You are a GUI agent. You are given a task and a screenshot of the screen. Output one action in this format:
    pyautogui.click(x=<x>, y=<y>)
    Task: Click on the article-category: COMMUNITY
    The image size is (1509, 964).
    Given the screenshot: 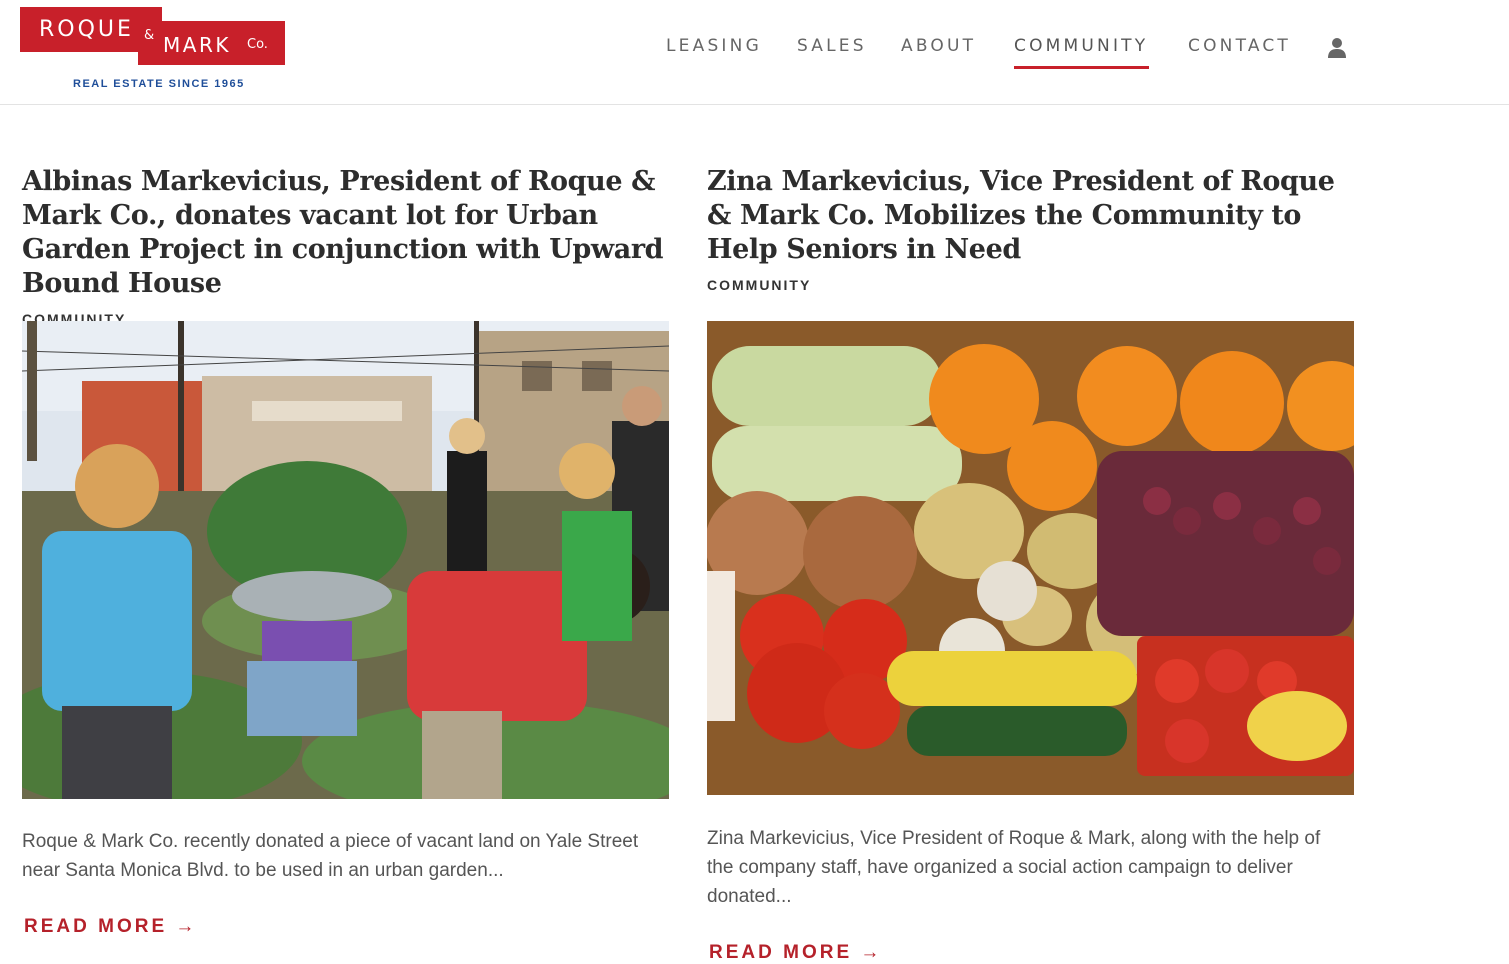 What is the action you would take?
    pyautogui.click(x=1032, y=285)
    